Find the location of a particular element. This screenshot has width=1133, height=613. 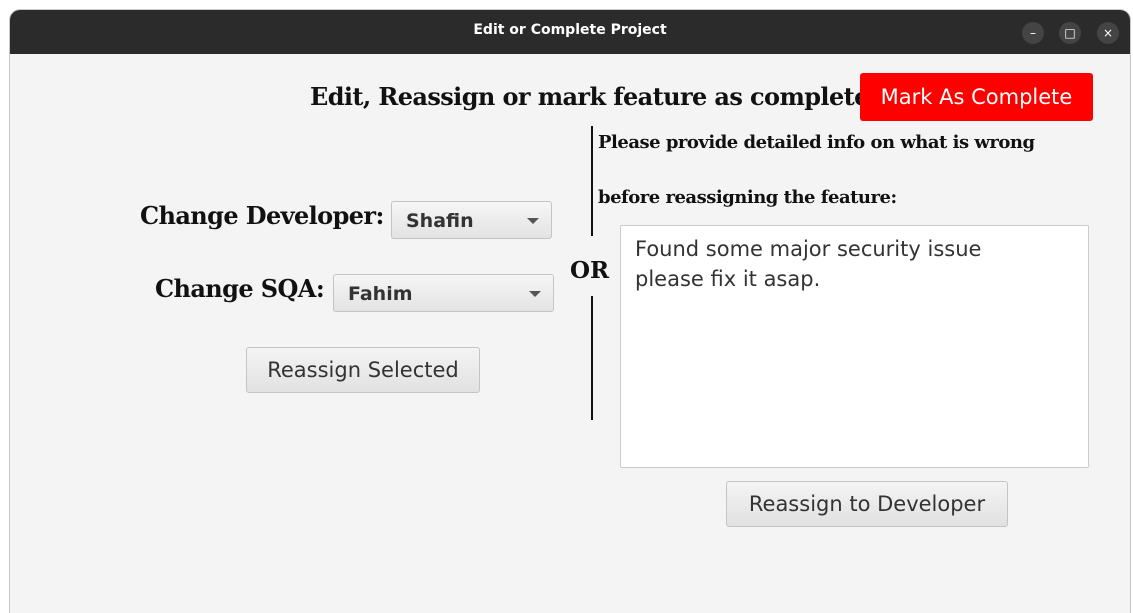

minimize-button: – is located at coordinates (1033, 33).